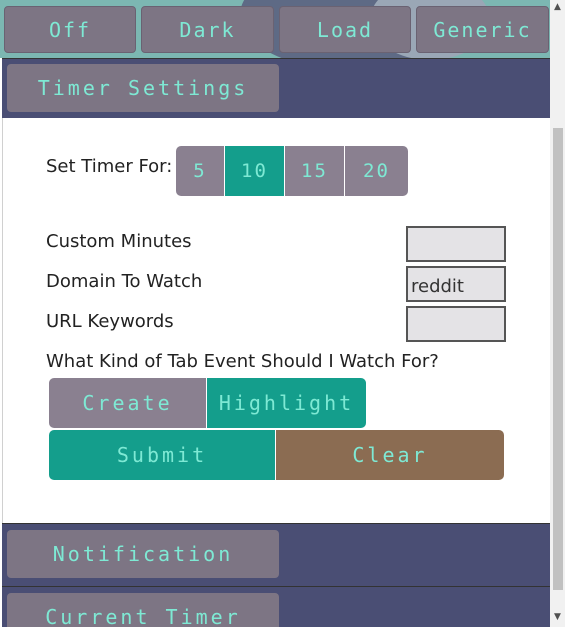  I want to click on scrollbar-thumb, so click(558, 359).